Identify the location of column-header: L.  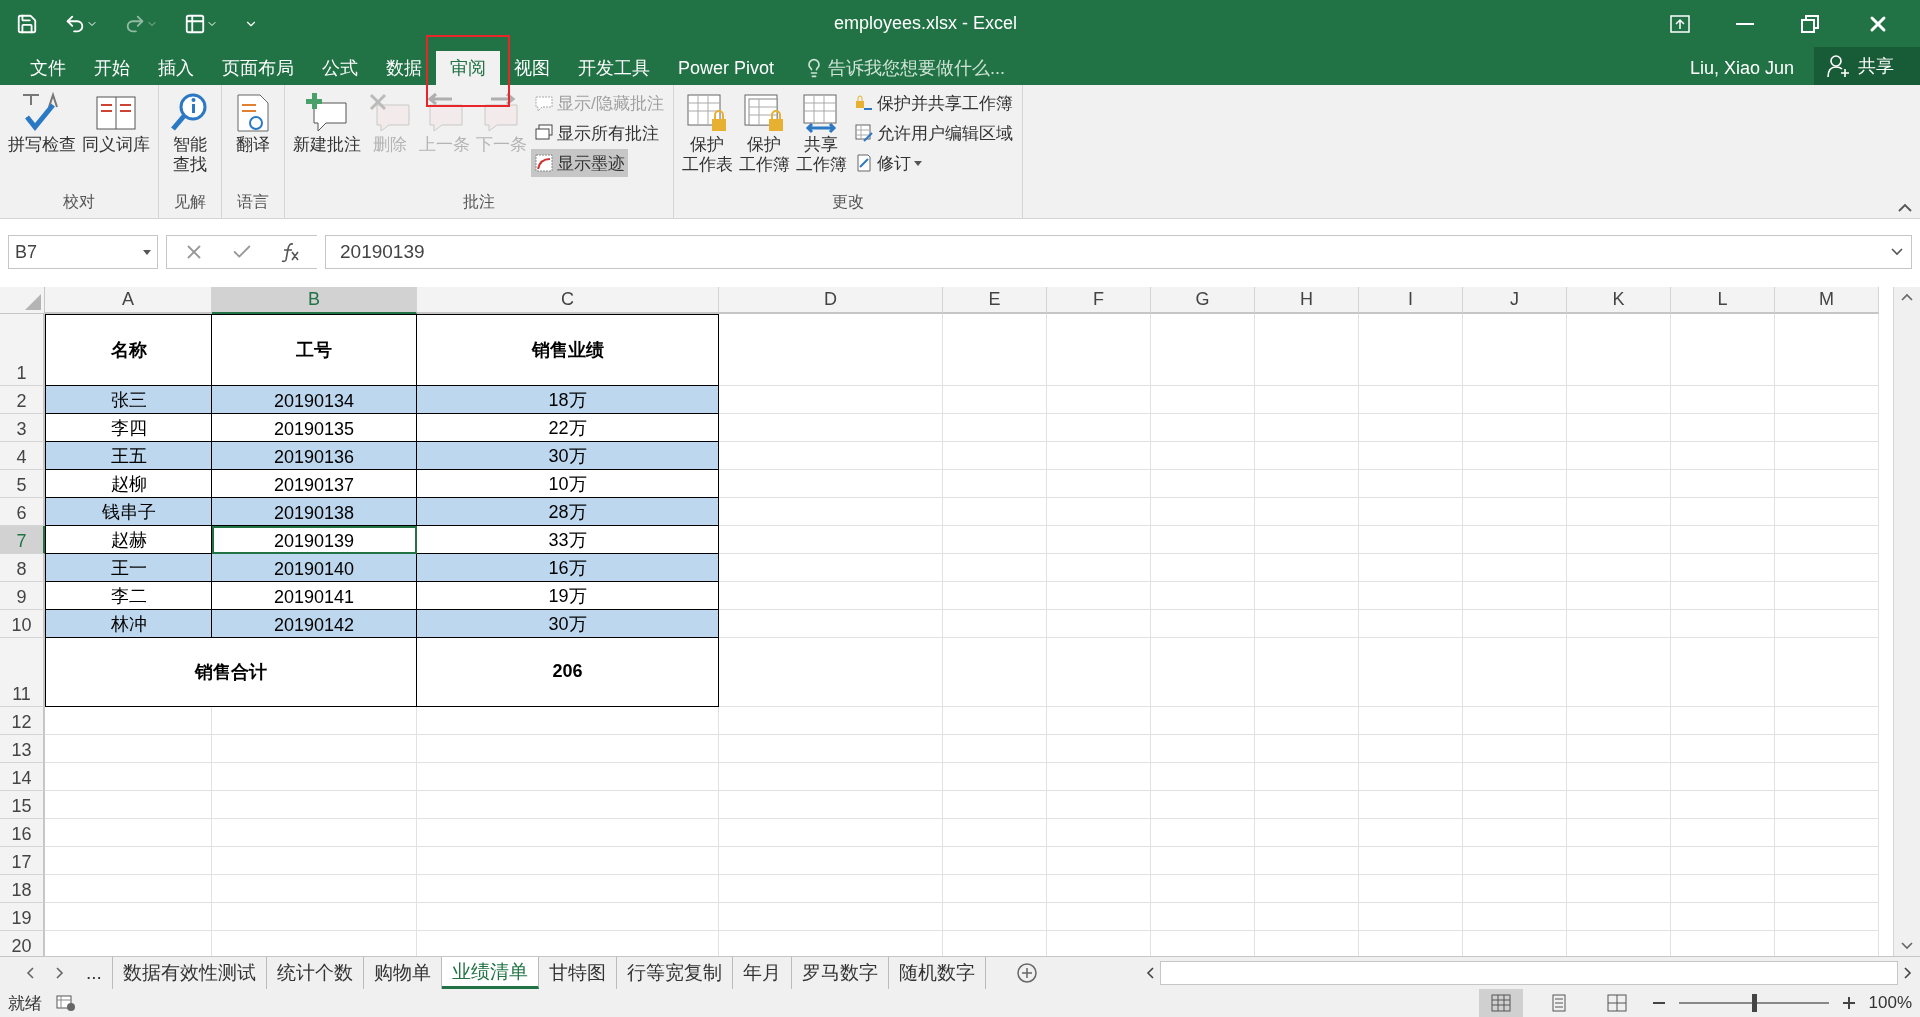
(1723, 300).